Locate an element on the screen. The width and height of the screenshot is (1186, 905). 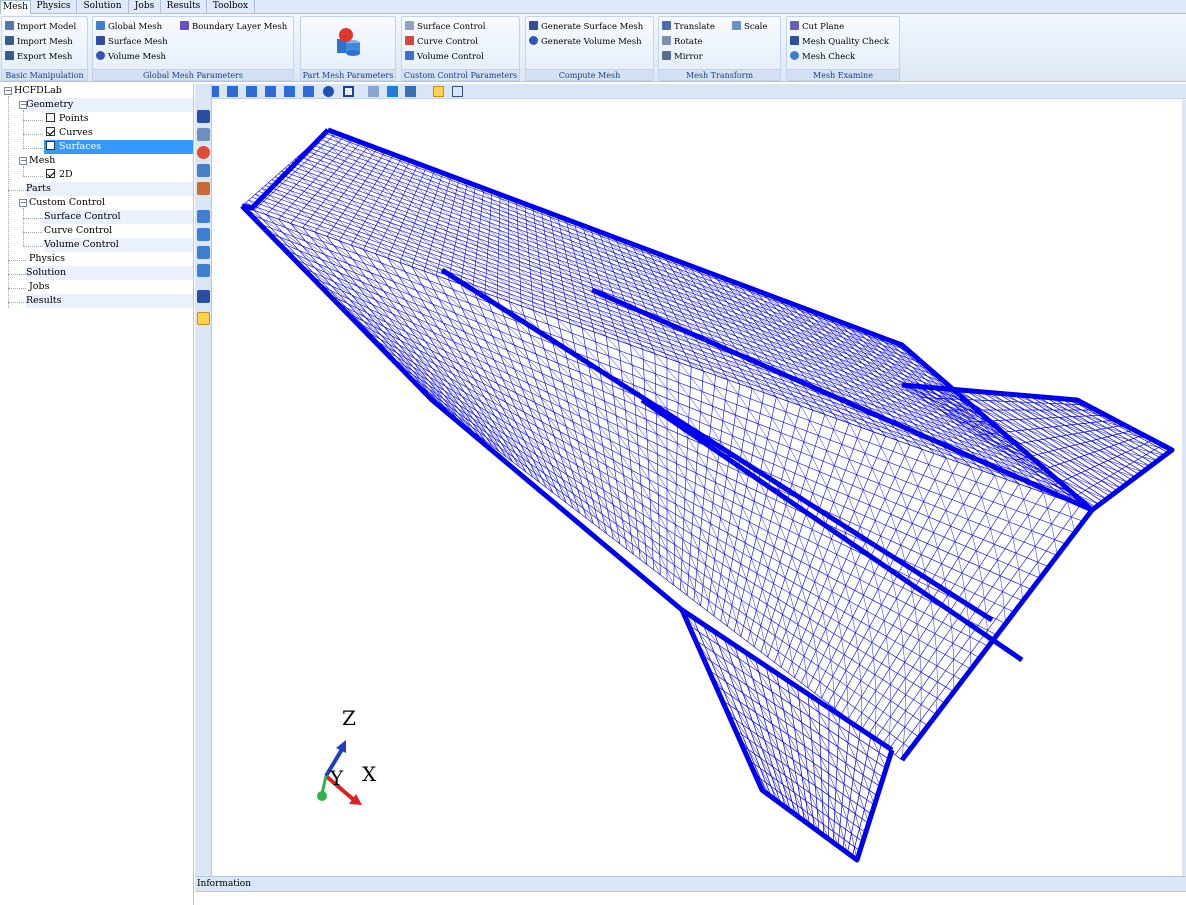
view-fit-icon is located at coordinates (348, 91).